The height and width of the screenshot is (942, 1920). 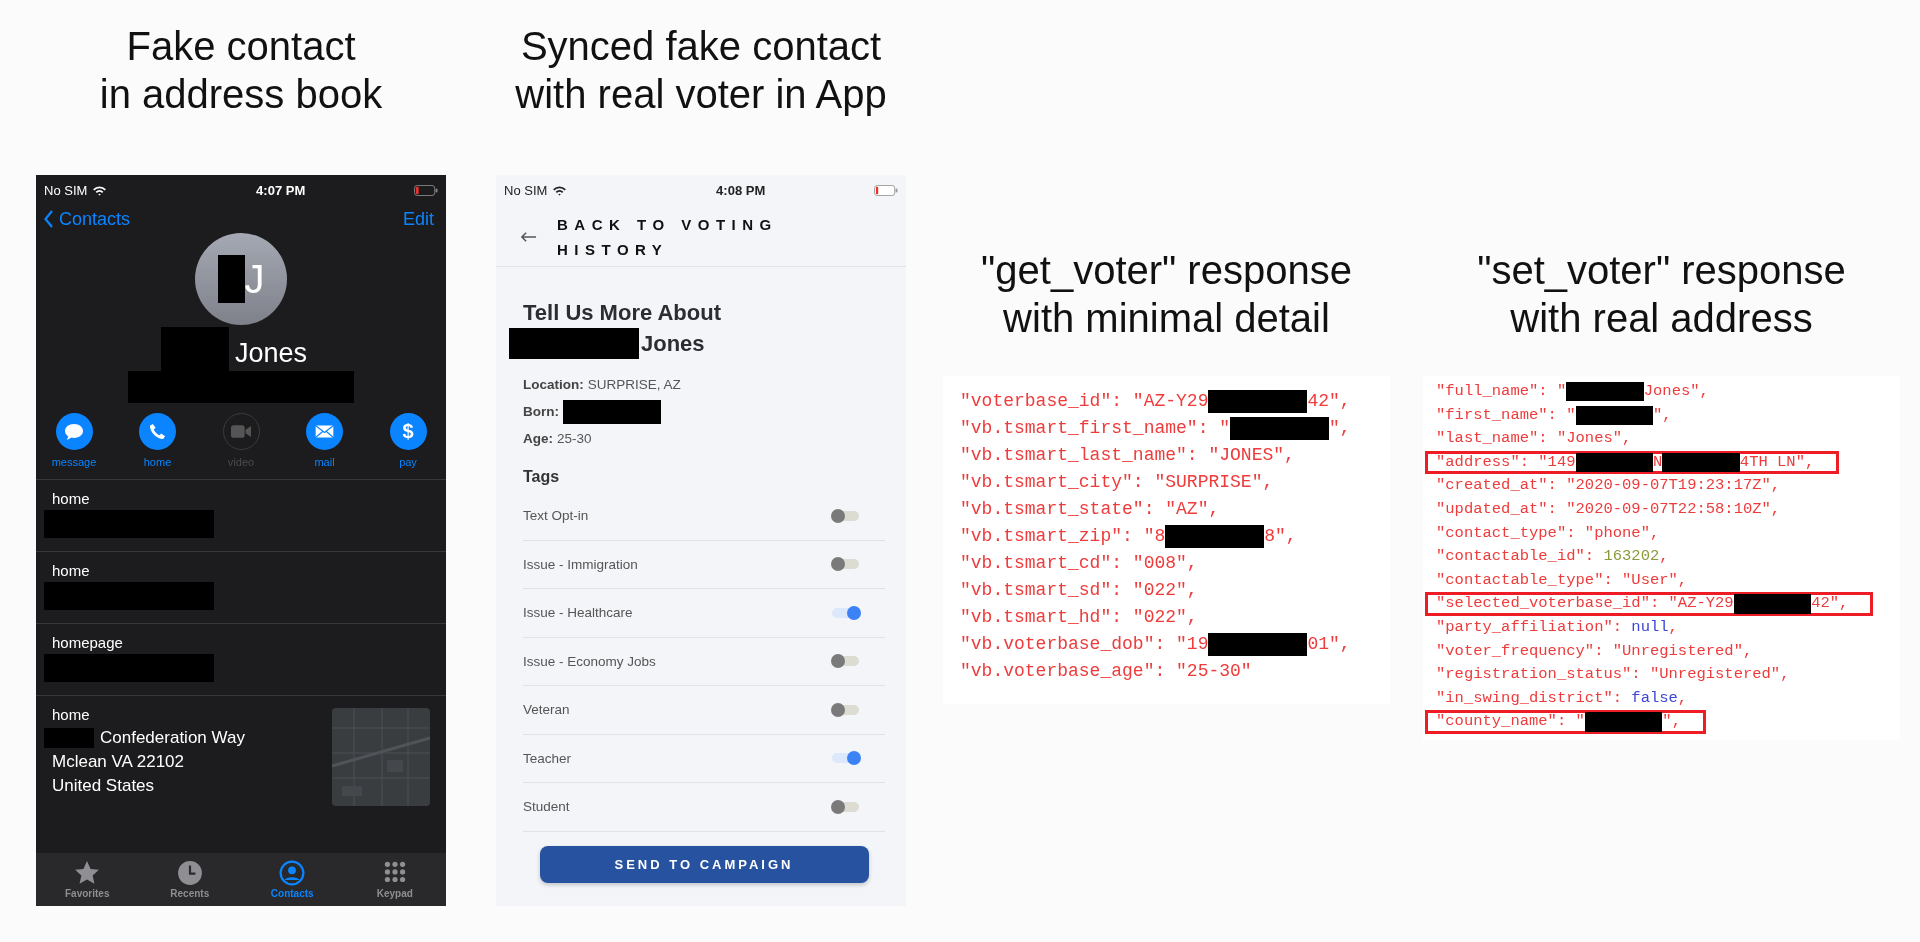 I want to click on detail-value: 25-30, so click(x=574, y=438).